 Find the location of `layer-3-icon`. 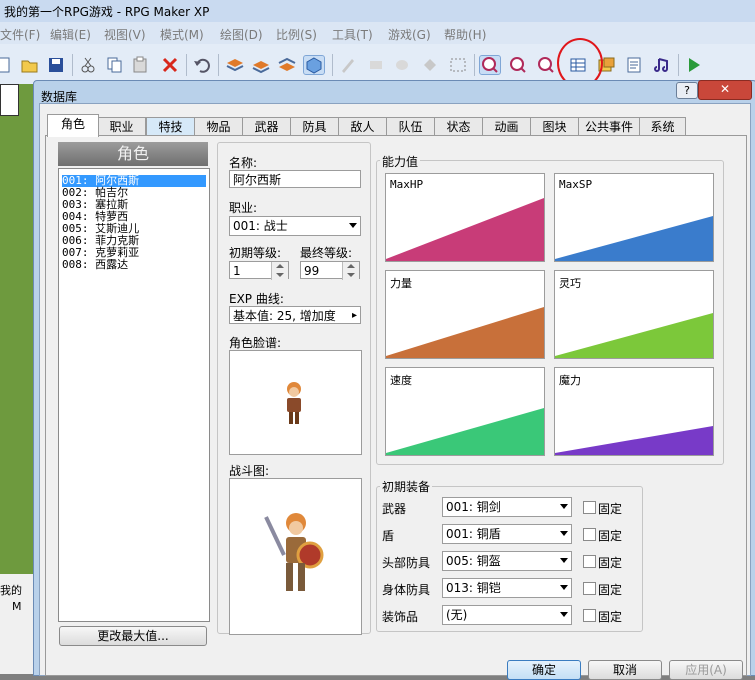

layer-3-icon is located at coordinates (287, 65).